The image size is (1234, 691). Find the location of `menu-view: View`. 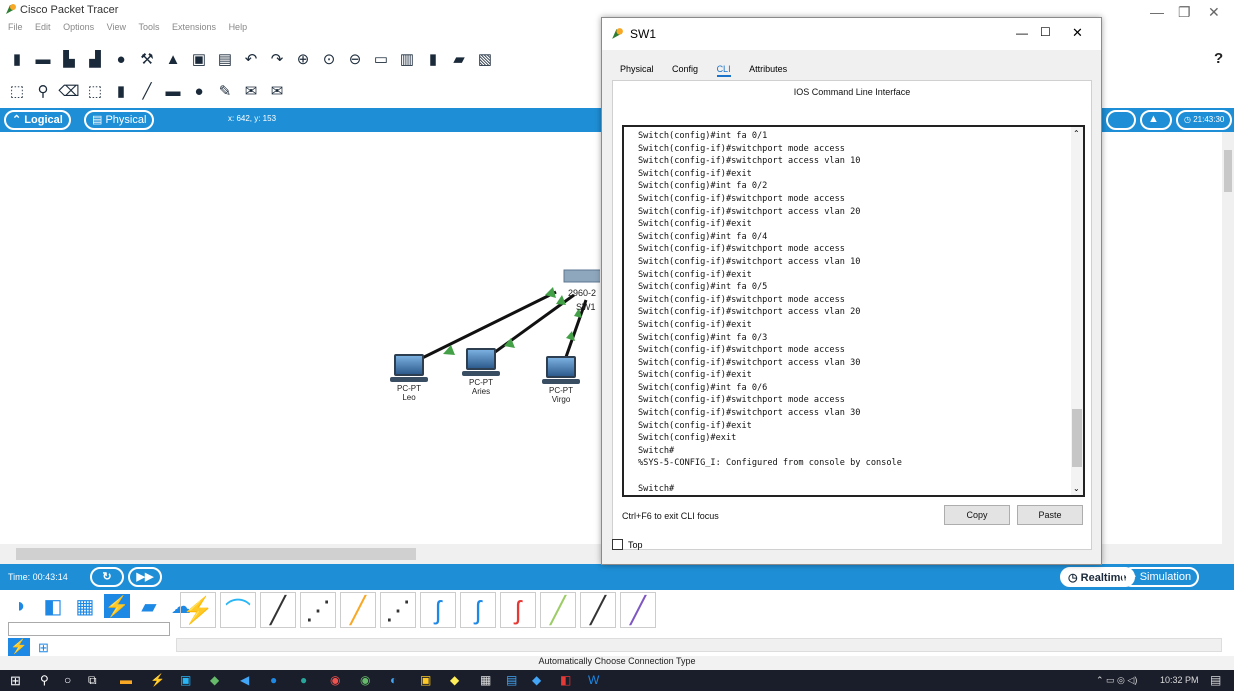

menu-view: View is located at coordinates (116, 27).